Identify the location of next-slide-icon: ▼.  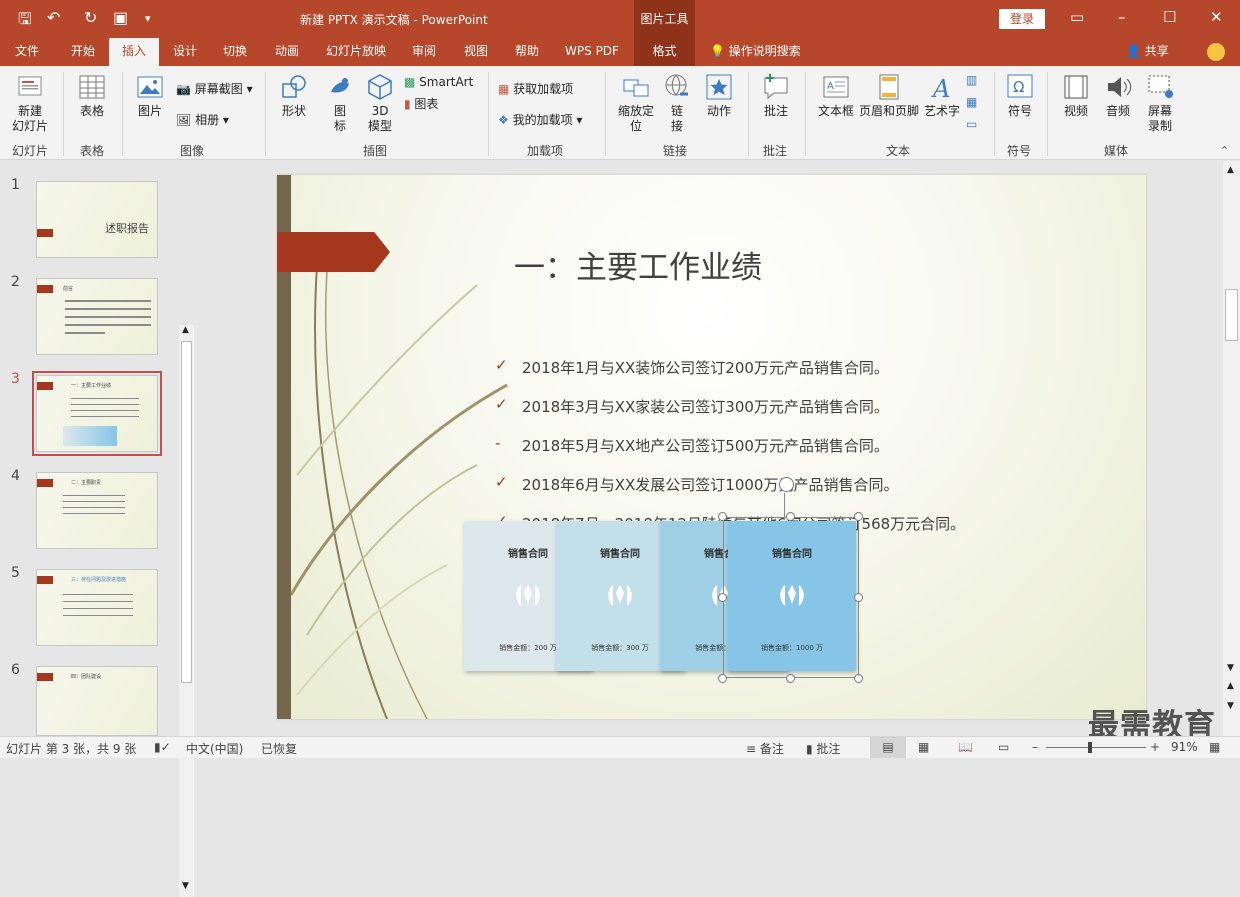
(1230, 706).